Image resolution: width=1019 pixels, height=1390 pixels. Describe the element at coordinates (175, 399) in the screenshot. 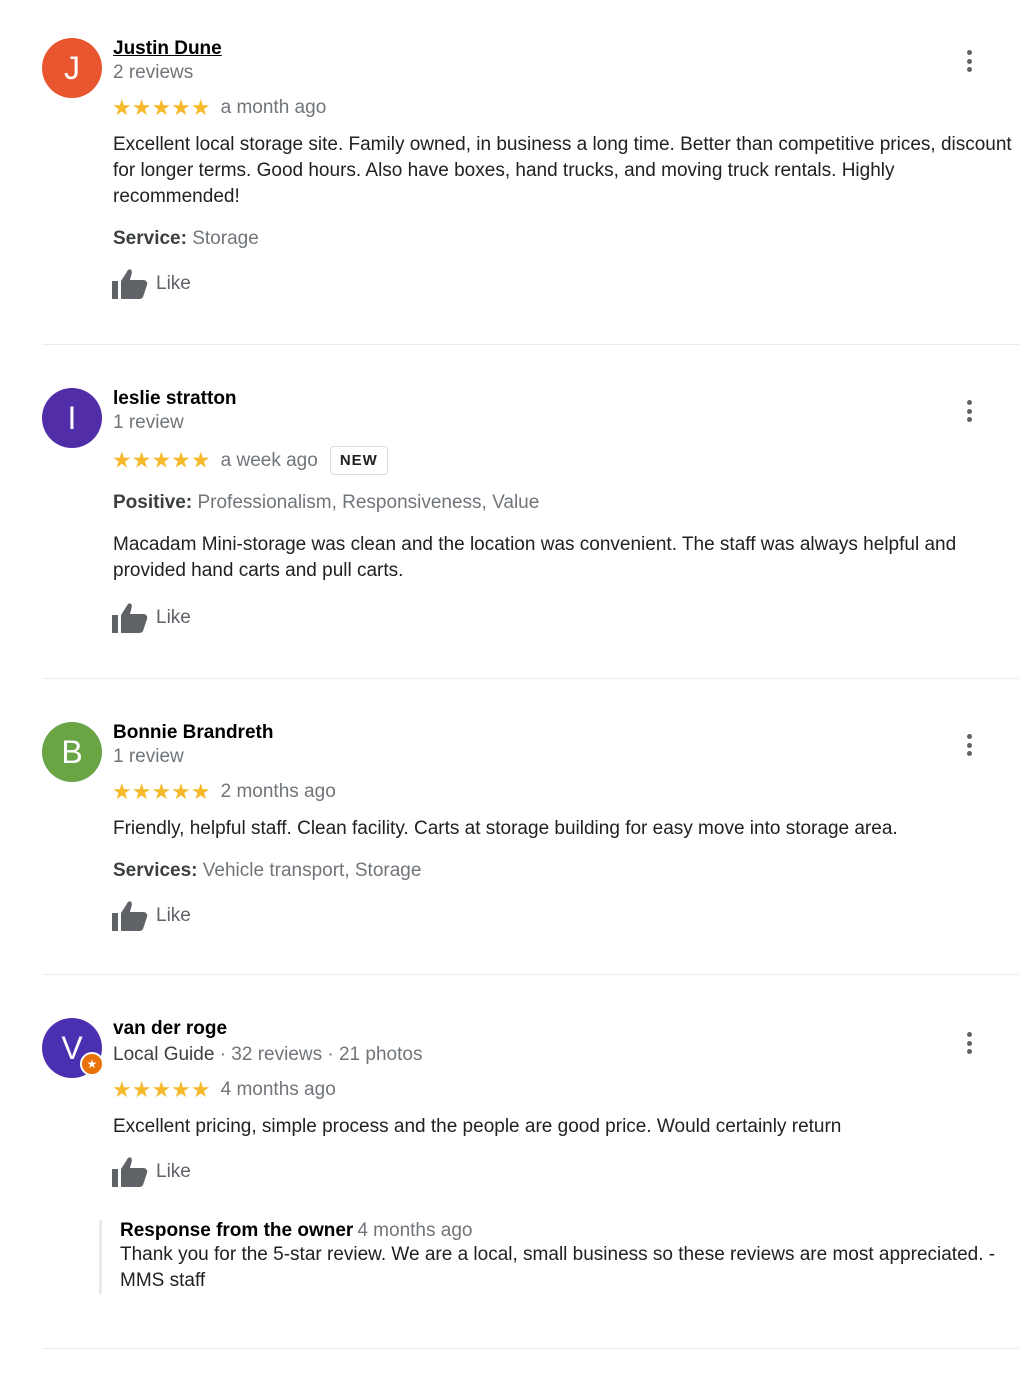

I see `reviewer-name: leslie stratton` at that location.